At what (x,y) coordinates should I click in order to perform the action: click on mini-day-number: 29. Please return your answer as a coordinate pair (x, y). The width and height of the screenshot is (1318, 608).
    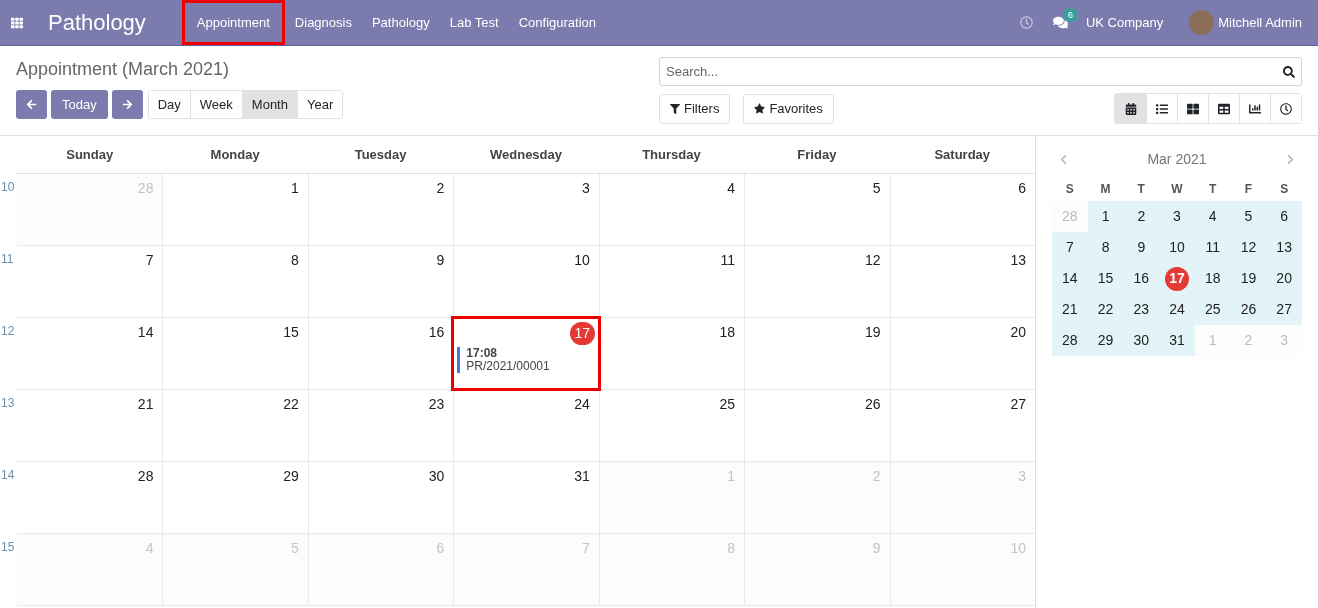
    Looking at the image, I should click on (1105, 340).